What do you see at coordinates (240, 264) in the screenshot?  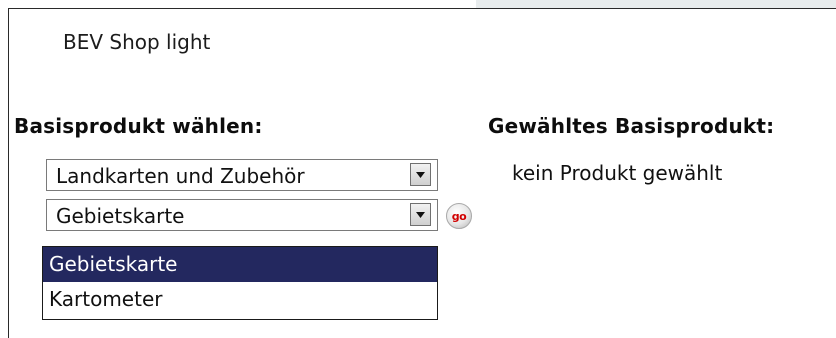 I see `dropdown-option-gebietskarte: Gebietskarte` at bounding box center [240, 264].